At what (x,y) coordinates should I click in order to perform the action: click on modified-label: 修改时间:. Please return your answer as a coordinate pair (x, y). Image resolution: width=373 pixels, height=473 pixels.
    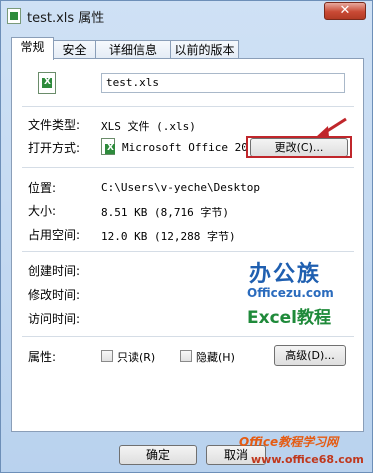
    Looking at the image, I should click on (54, 295).